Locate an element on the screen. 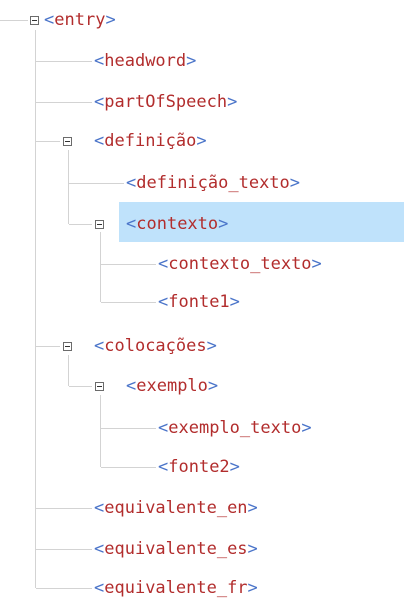 Image resolution: width=404 pixels, height=598 pixels. node-label: headword is located at coordinates (145, 60).